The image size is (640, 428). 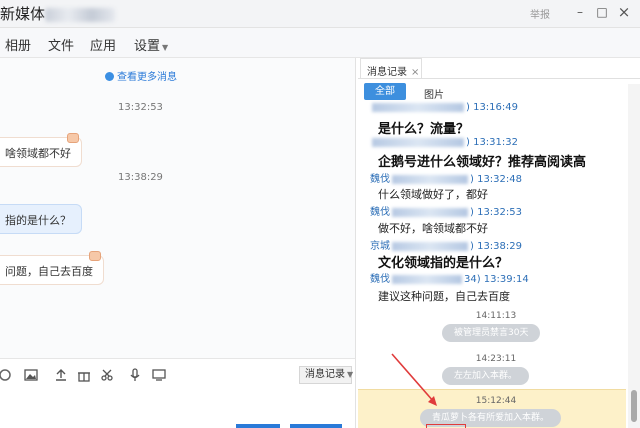 I want to click on message-header: ) 13:31:32, so click(x=444, y=142).